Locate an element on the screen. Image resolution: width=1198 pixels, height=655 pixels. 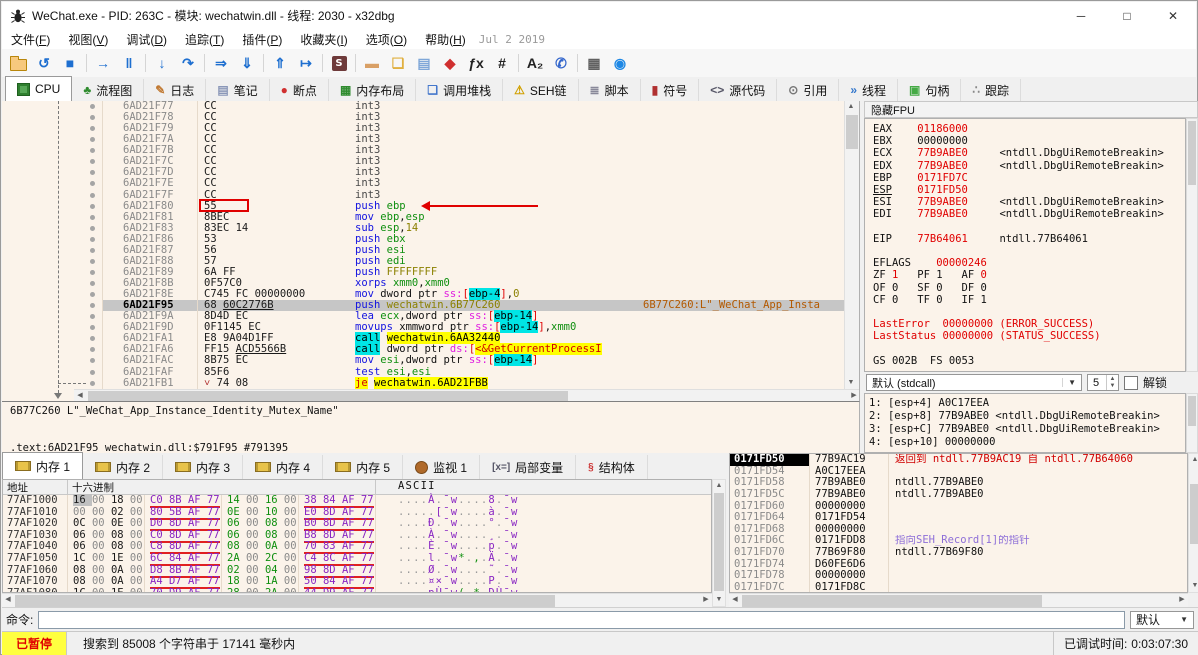
tab-symbols: ▮ 符号 is located at coordinates (670, 90).